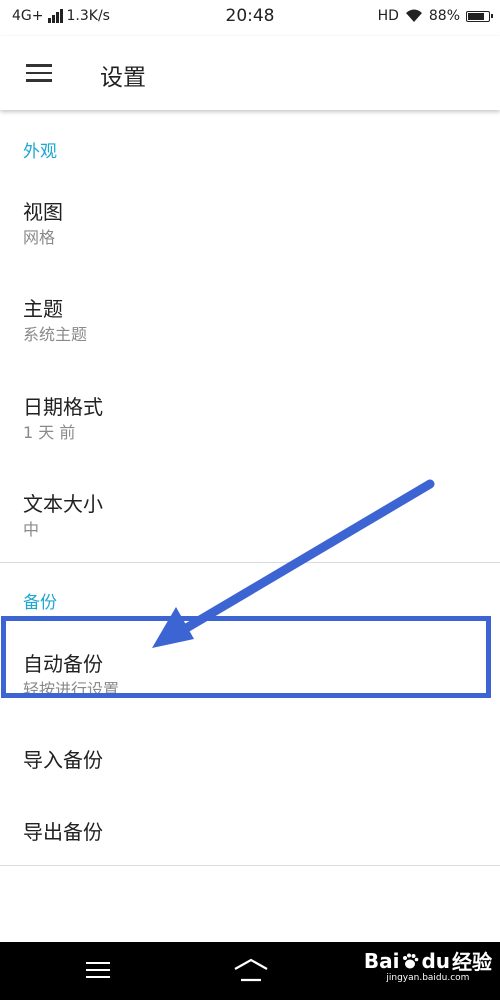 The image size is (500, 1000). I want to click on pref-item-theme: 主题 系统主题, so click(250, 322).